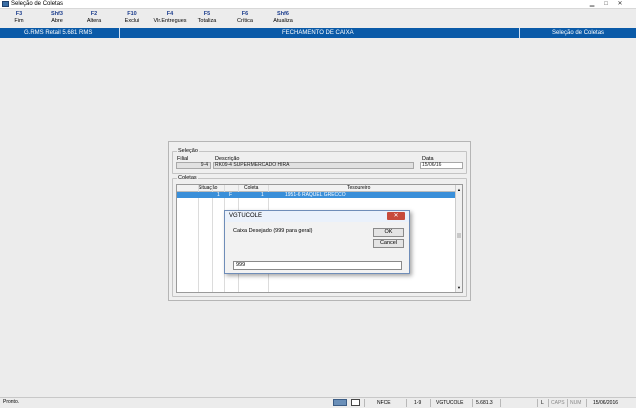 This screenshot has width=636, height=408. I want to click on status-panel: CAPS, so click(557, 403).